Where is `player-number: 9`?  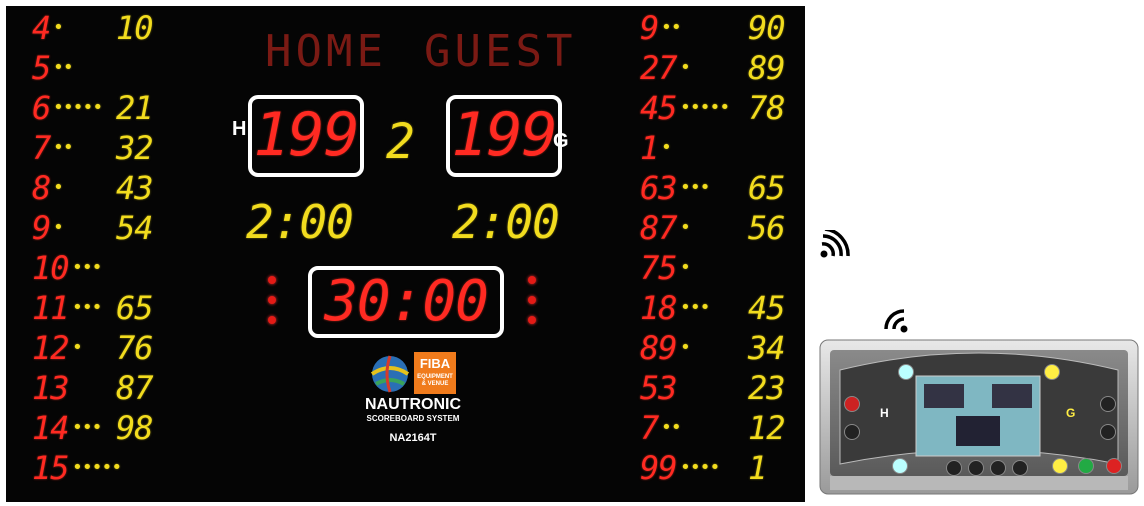 player-number: 9 is located at coordinates (649, 28).